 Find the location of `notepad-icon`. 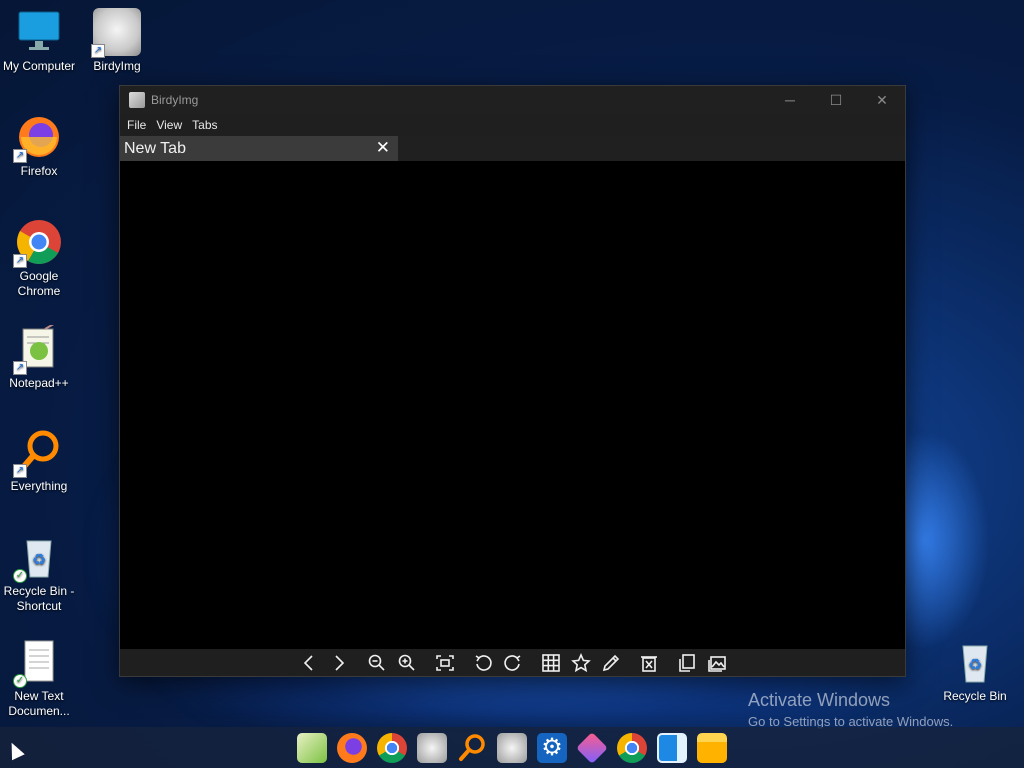

notepad-icon is located at coordinates (312, 748).